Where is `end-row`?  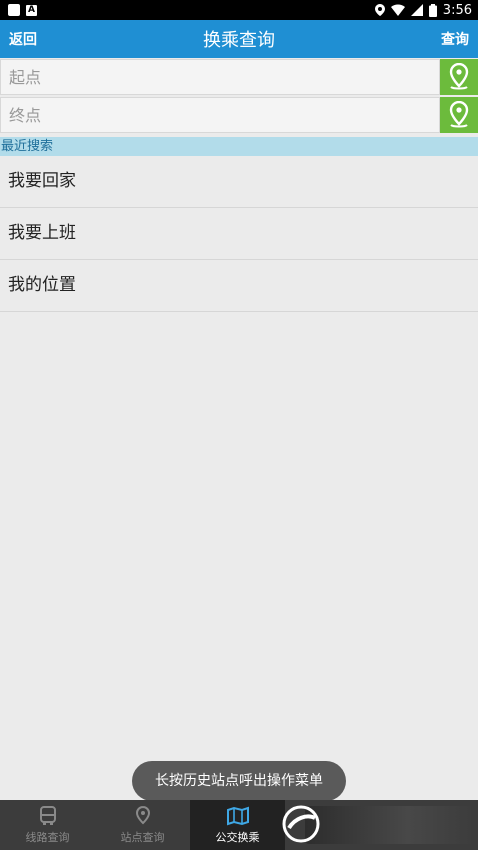
end-row is located at coordinates (239, 115).